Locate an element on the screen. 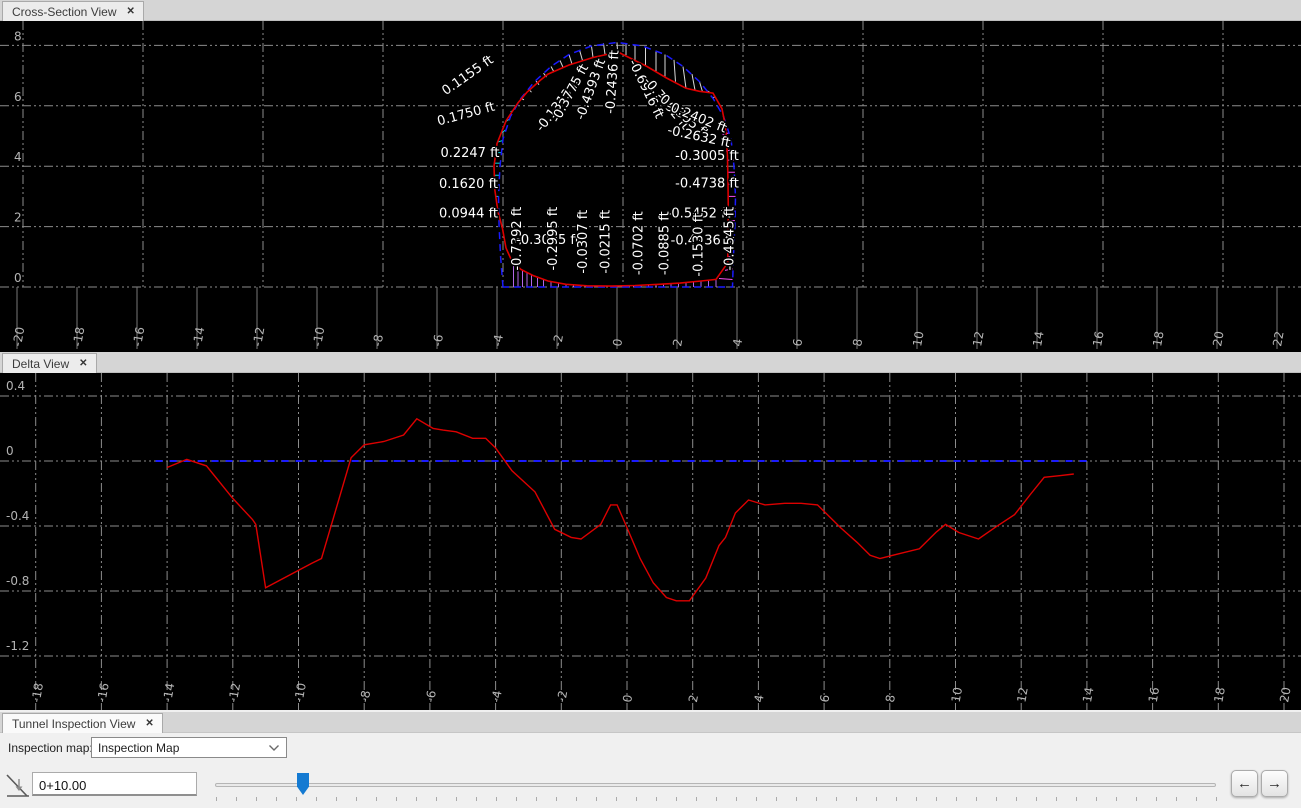 The image size is (1301, 808). svg-text: -0.4738 ft is located at coordinates (707, 183).